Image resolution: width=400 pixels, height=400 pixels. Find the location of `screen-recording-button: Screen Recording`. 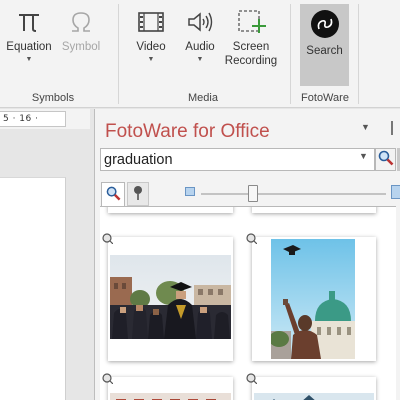

screen-recording-button: Screen Recording is located at coordinates (251, 36).